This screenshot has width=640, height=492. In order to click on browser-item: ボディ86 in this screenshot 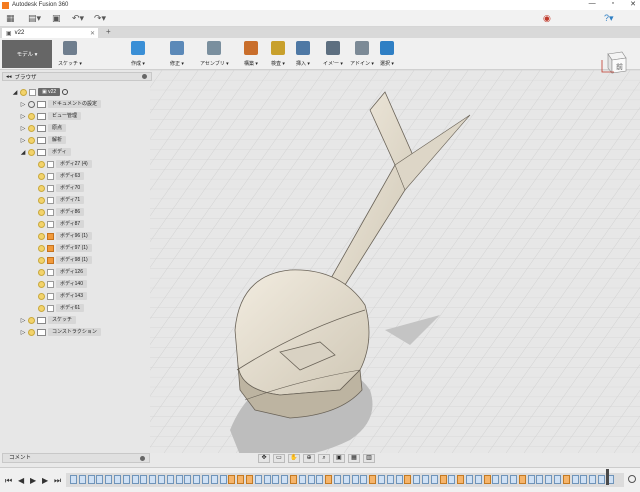, I will do `click(57, 212)`.